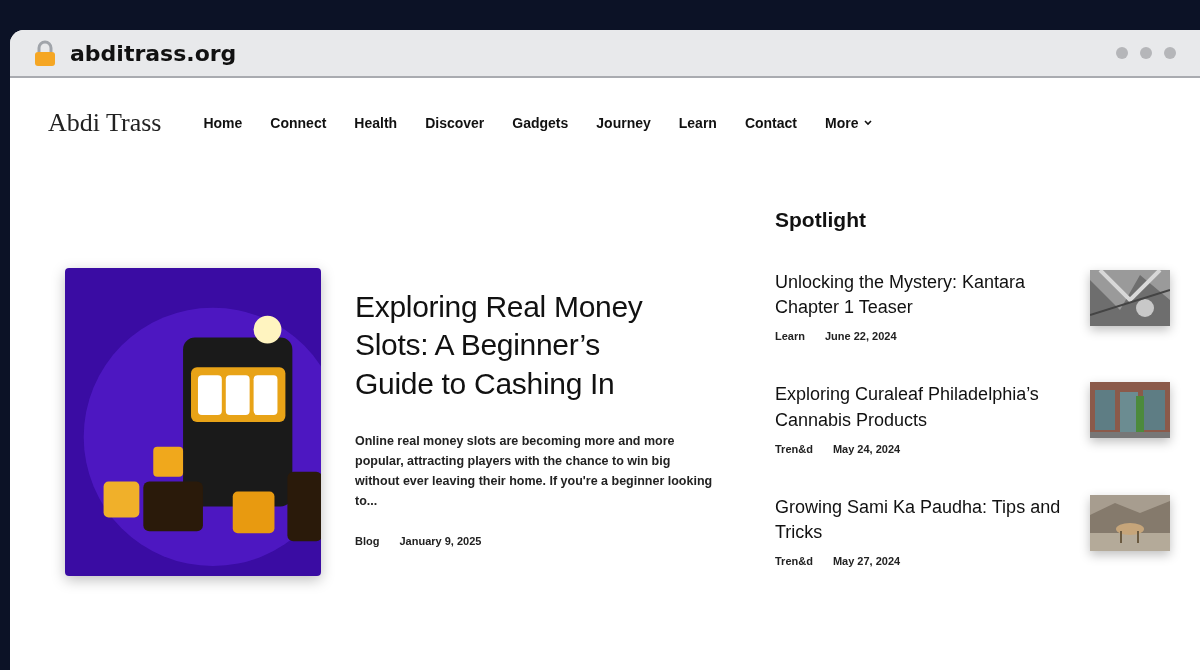 This screenshot has height=670, width=1200. What do you see at coordinates (924, 520) in the screenshot?
I see `article-title: Growing Sami Ka Paudha: Tips and Tricks` at bounding box center [924, 520].